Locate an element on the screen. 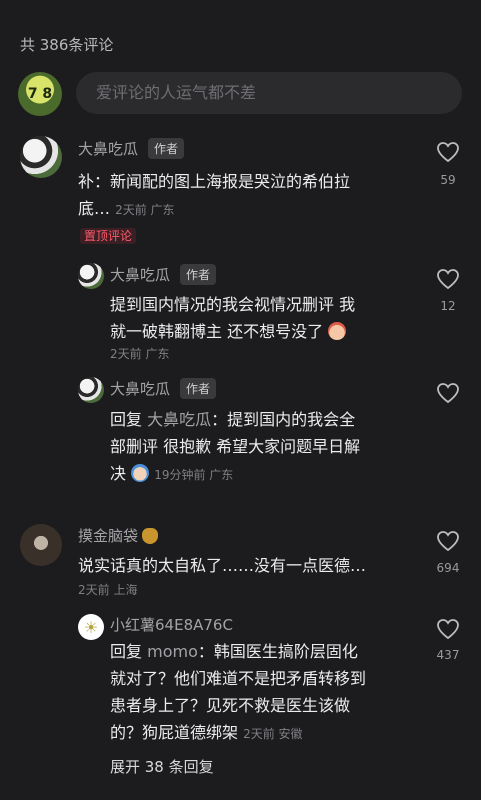 The image size is (481, 800). expand-replies-button: 展开 38 条回复 is located at coordinates (162, 766).